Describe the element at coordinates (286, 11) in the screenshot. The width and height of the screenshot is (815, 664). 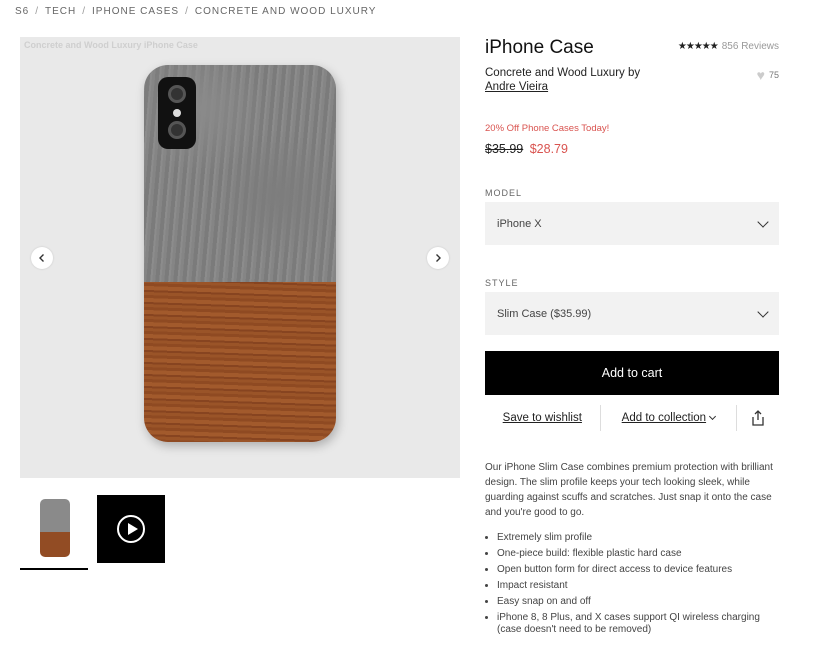
I see `breadcrumb-current: CONCRETE AND WOOD LUXURY` at that location.